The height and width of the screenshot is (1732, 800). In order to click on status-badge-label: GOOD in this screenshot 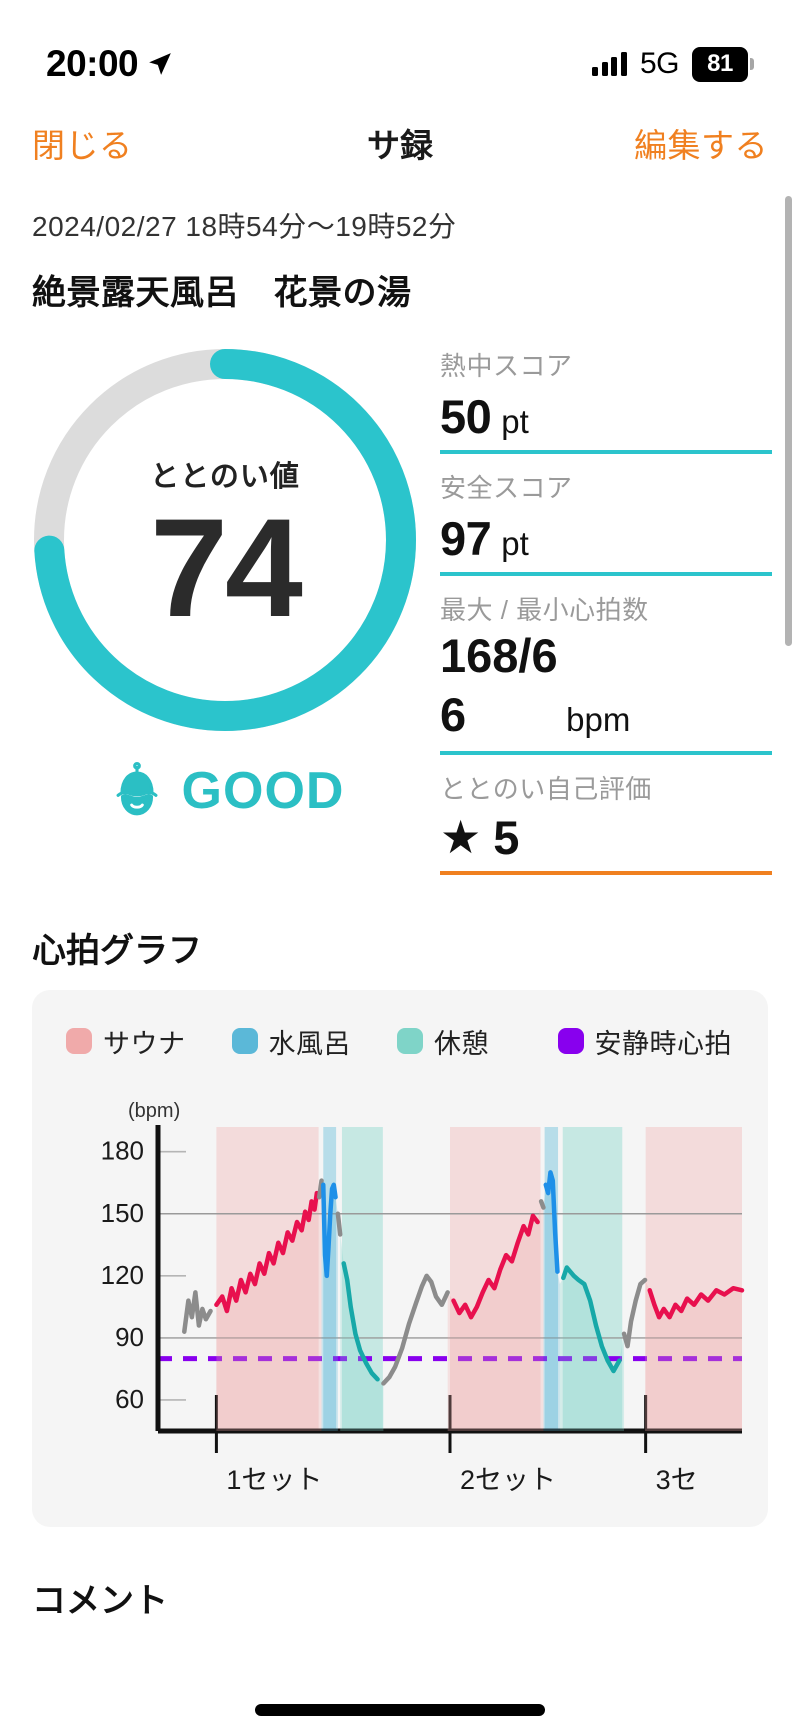, I will do `click(263, 791)`.